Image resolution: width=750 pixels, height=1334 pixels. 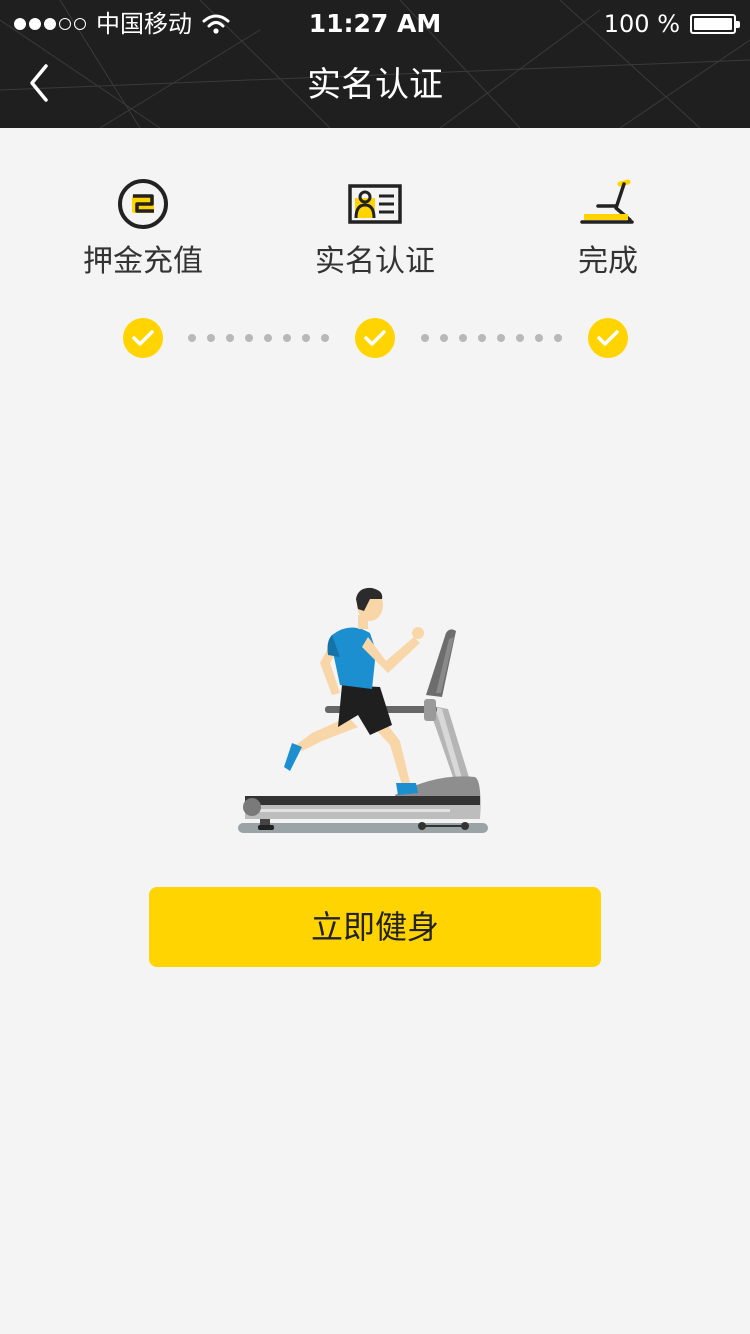 I want to click on battery-status: 100 %, so click(x=671, y=24).